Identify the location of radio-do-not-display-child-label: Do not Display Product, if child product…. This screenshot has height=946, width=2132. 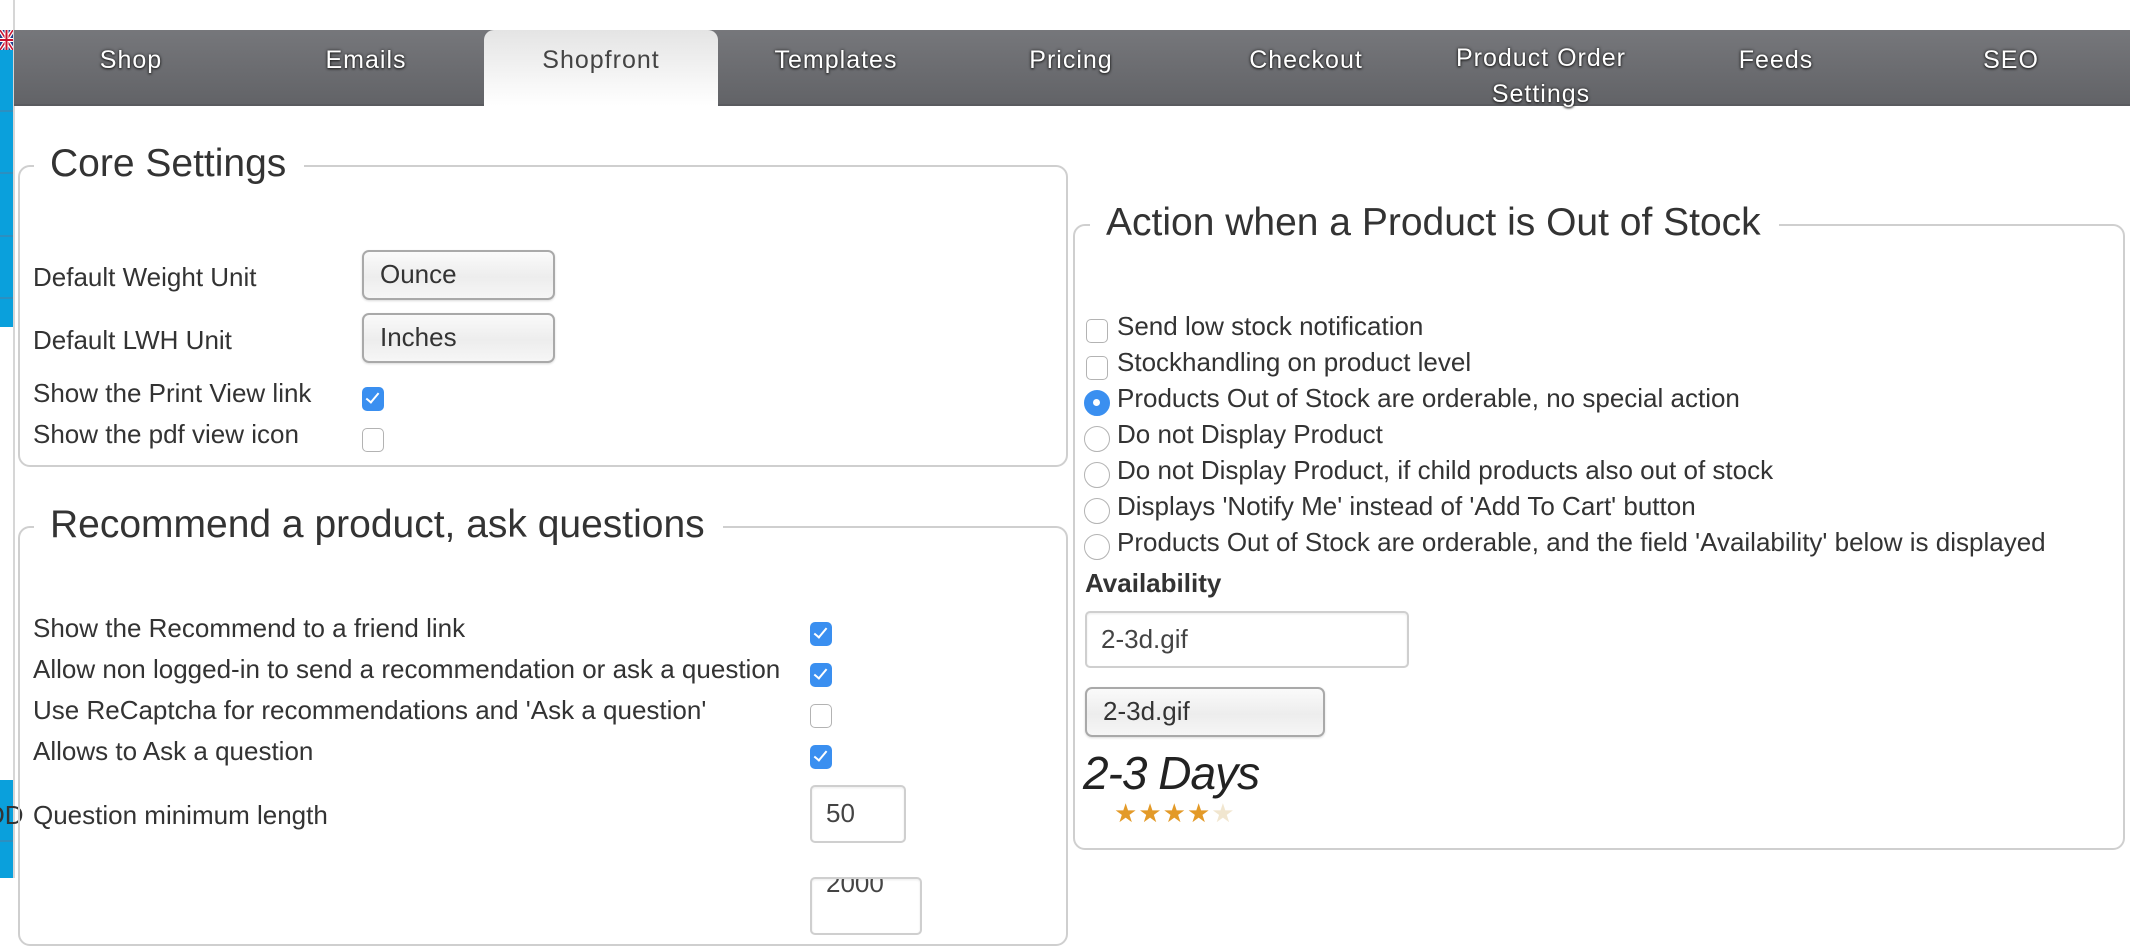
(1445, 470).